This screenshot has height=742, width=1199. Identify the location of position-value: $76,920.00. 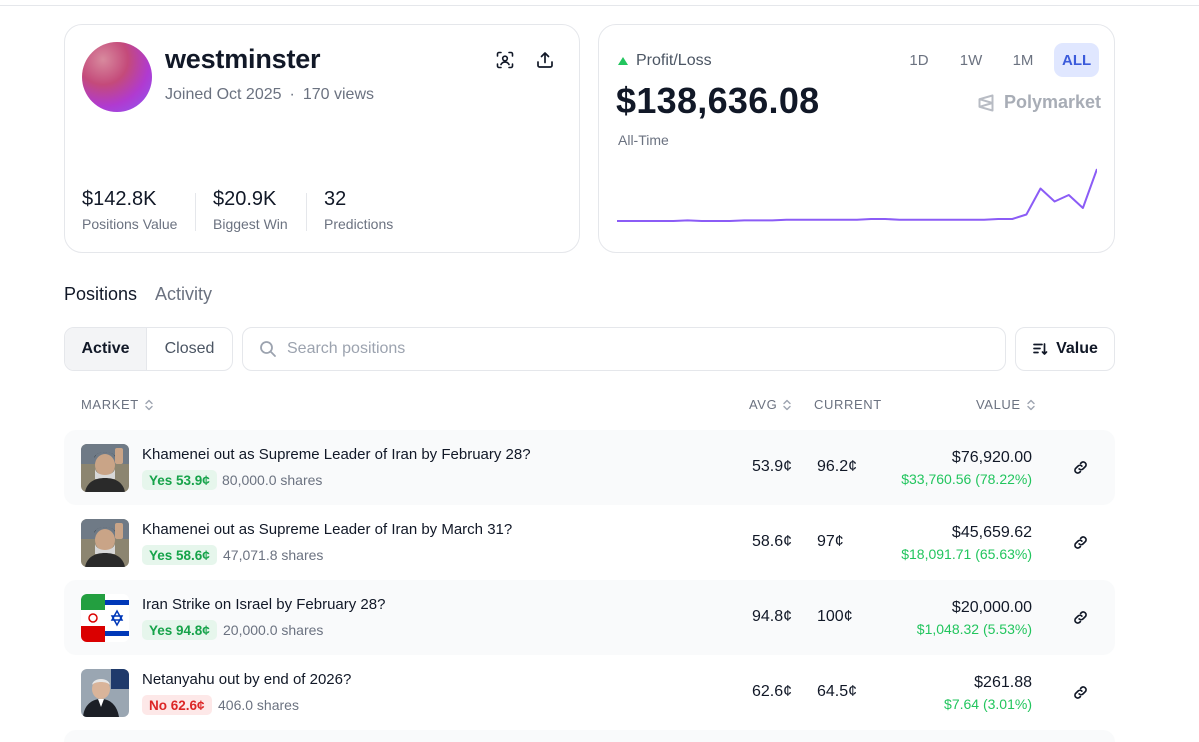
(991, 457).